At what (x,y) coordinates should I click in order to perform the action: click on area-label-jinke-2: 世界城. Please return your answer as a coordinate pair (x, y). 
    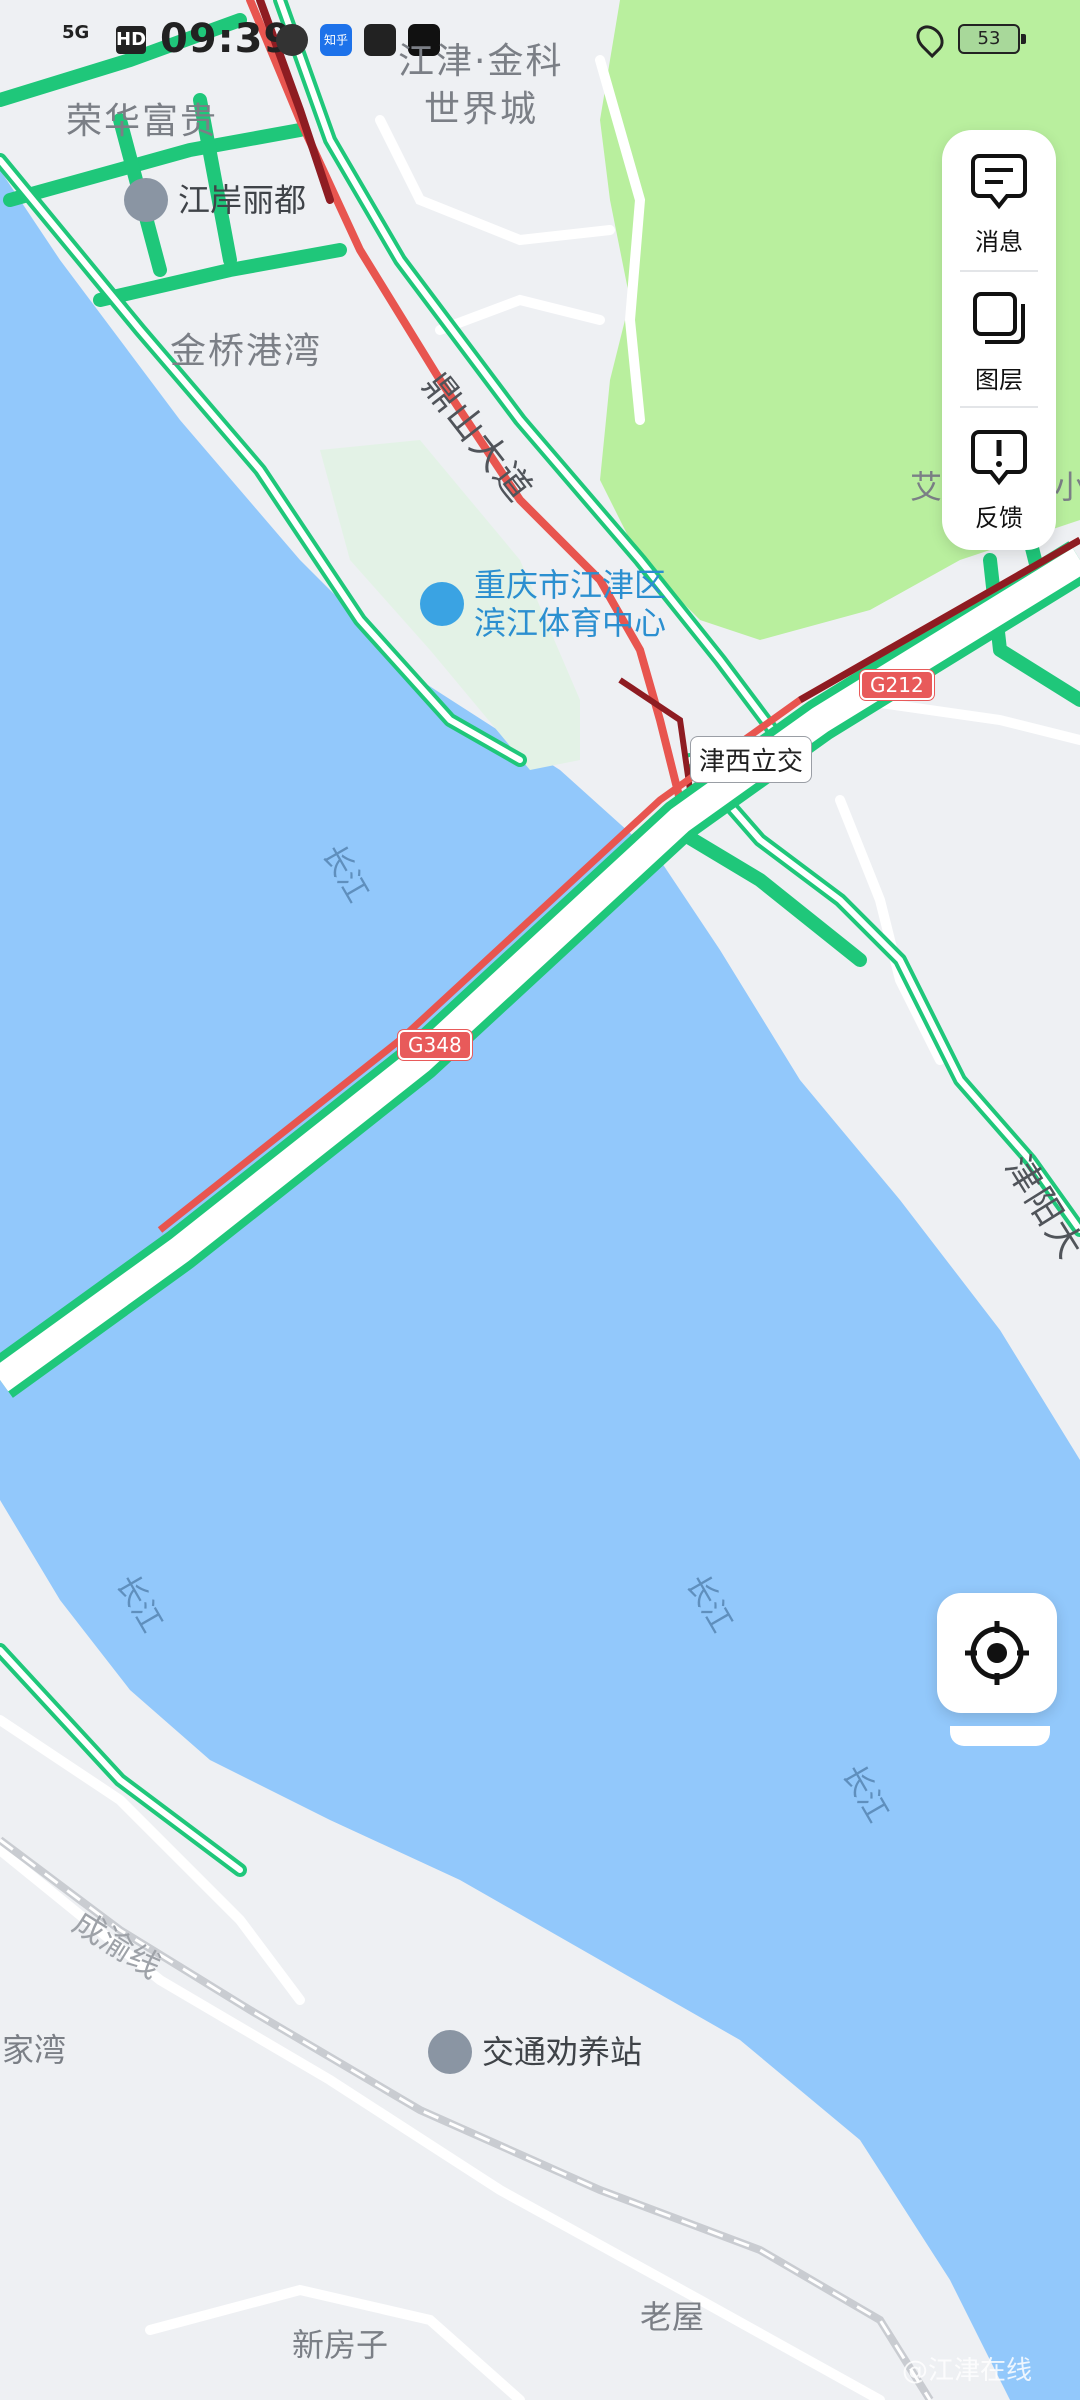
    Looking at the image, I should click on (481, 109).